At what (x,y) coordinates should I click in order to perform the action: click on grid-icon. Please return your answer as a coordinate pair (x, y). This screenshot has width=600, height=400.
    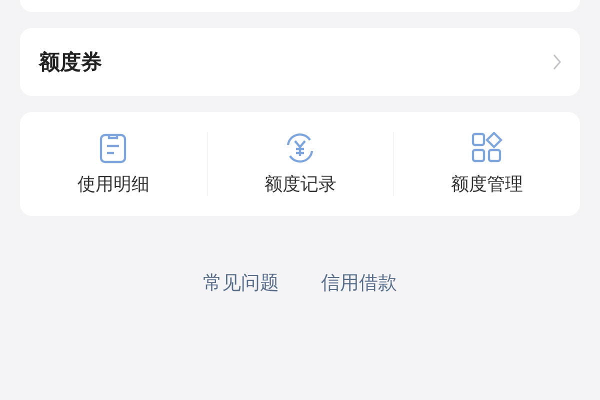
    Looking at the image, I should click on (487, 148).